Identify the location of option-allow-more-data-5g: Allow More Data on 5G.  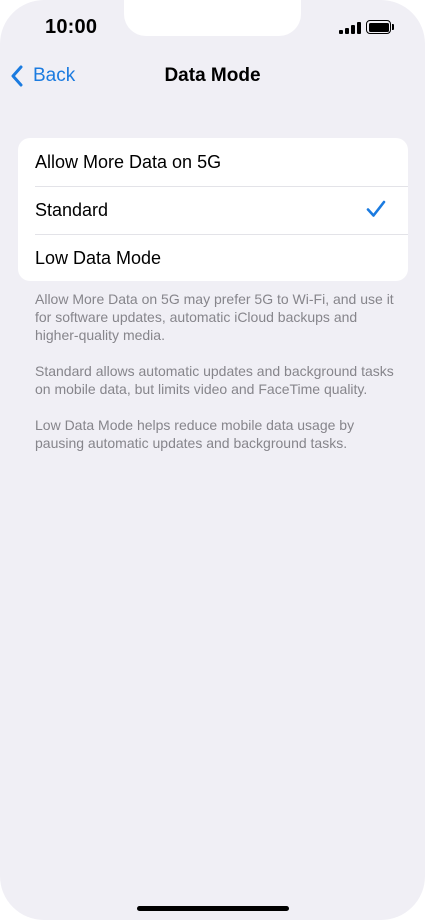
(213, 162).